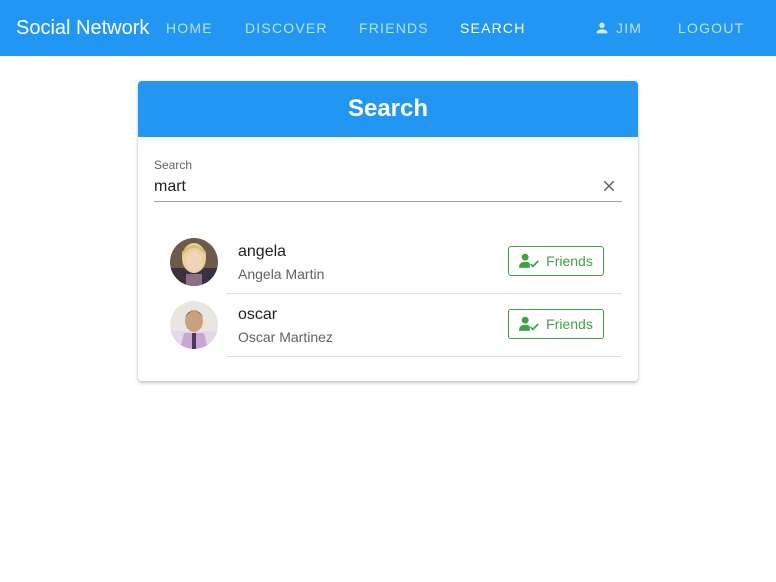  Describe the element at coordinates (281, 274) in the screenshot. I see `result-full-name: Angela Martin` at that location.